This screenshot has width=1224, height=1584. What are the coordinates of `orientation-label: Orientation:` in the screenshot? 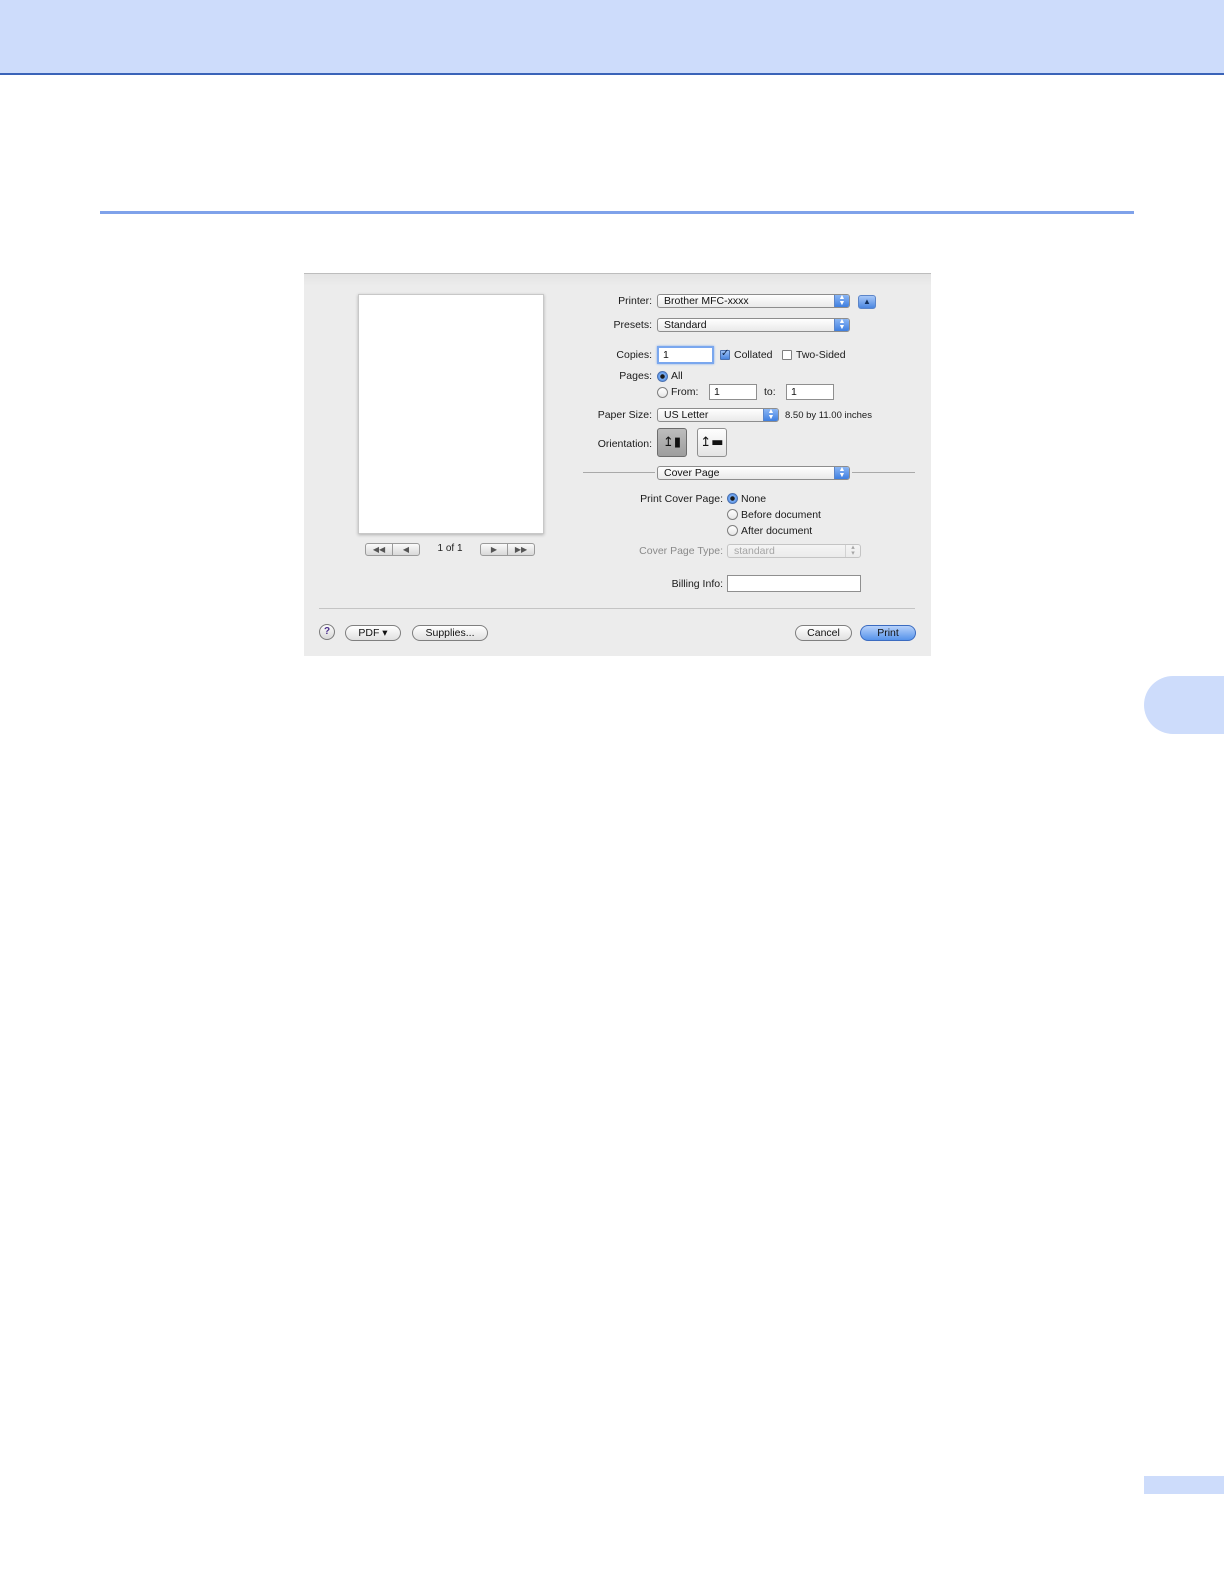 It's located at (624, 444).